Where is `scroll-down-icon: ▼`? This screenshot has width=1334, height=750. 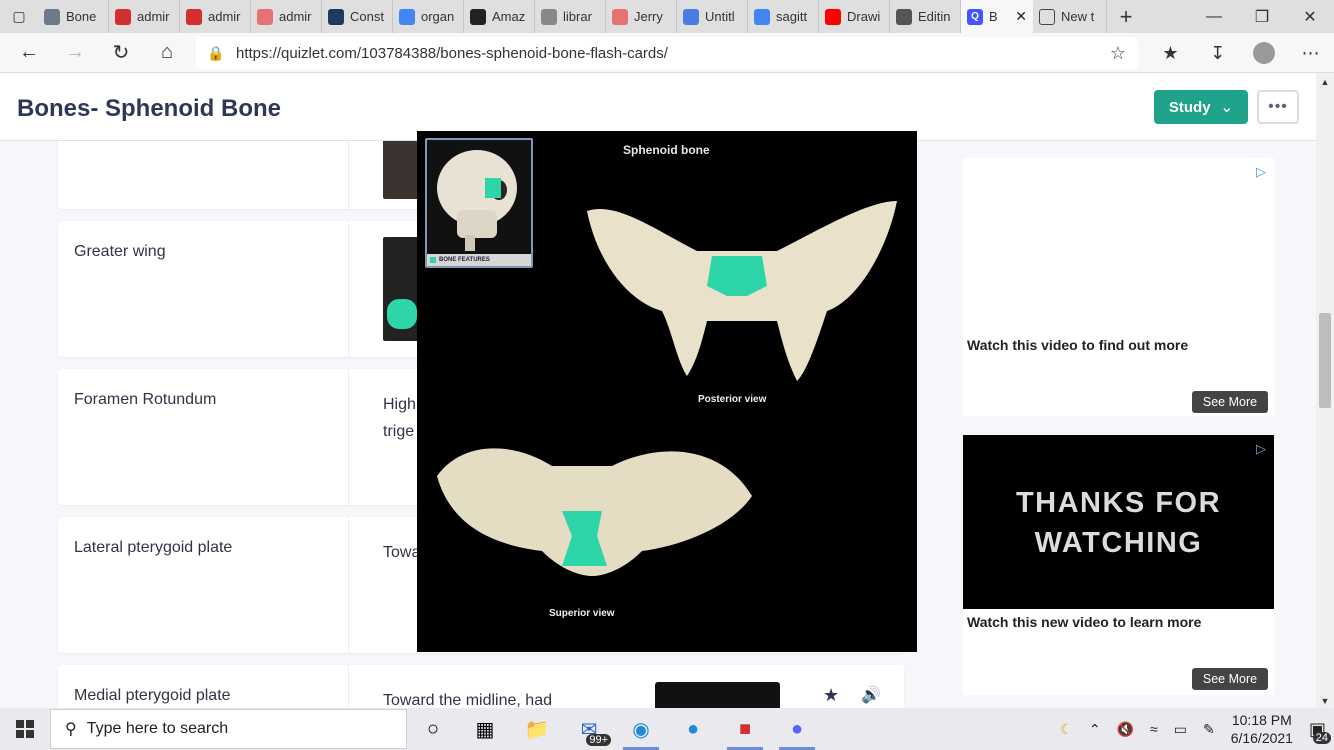 scroll-down-icon: ▼ is located at coordinates (1325, 701).